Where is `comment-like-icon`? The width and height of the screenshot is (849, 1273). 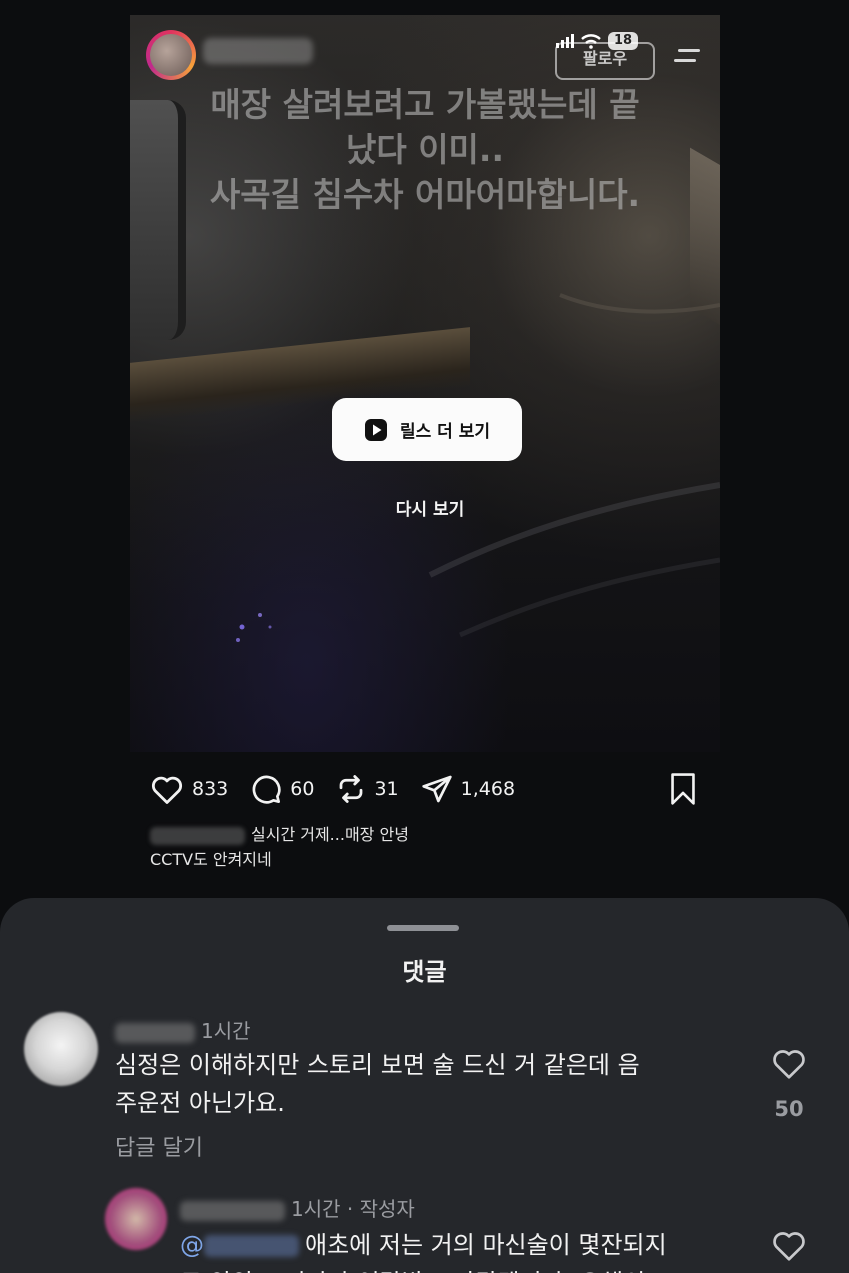 comment-like-icon is located at coordinates (789, 1063).